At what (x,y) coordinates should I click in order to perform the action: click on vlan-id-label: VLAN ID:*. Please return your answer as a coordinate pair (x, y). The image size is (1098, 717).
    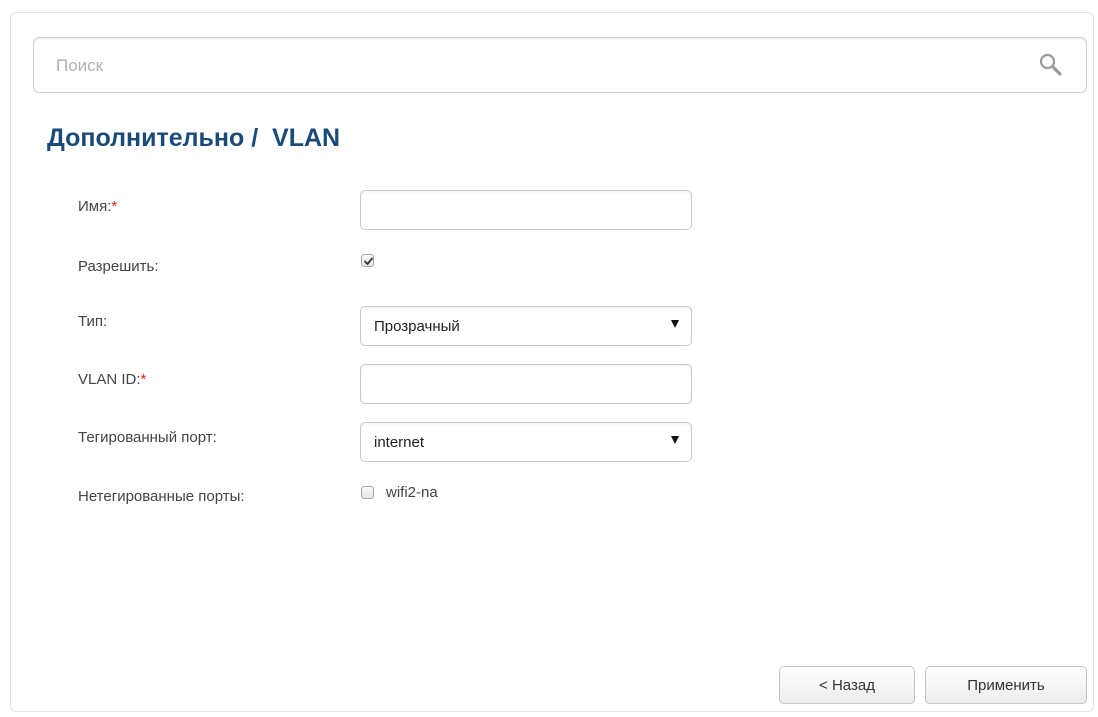
    Looking at the image, I should click on (112, 379).